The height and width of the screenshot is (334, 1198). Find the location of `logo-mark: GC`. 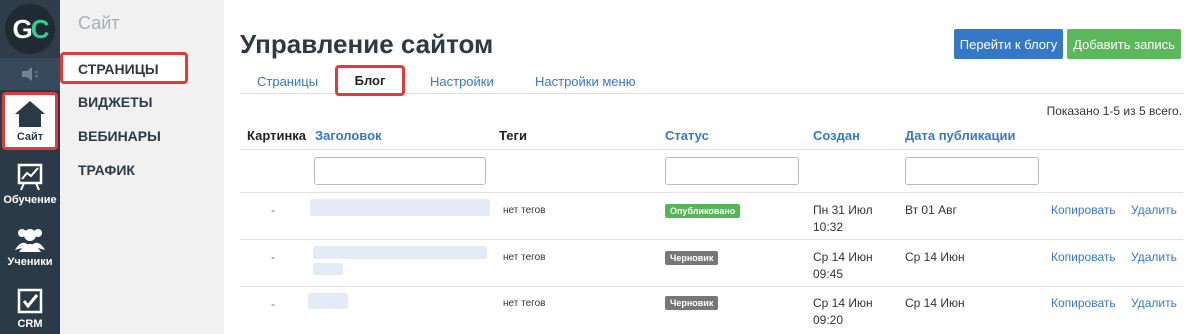

logo-mark: GC is located at coordinates (30, 29).